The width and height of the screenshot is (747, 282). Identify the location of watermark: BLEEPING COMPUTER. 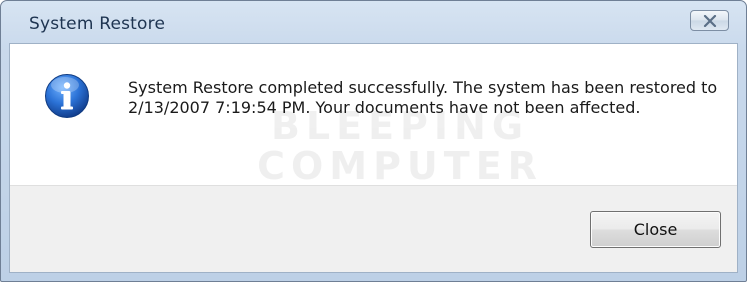
(400, 146).